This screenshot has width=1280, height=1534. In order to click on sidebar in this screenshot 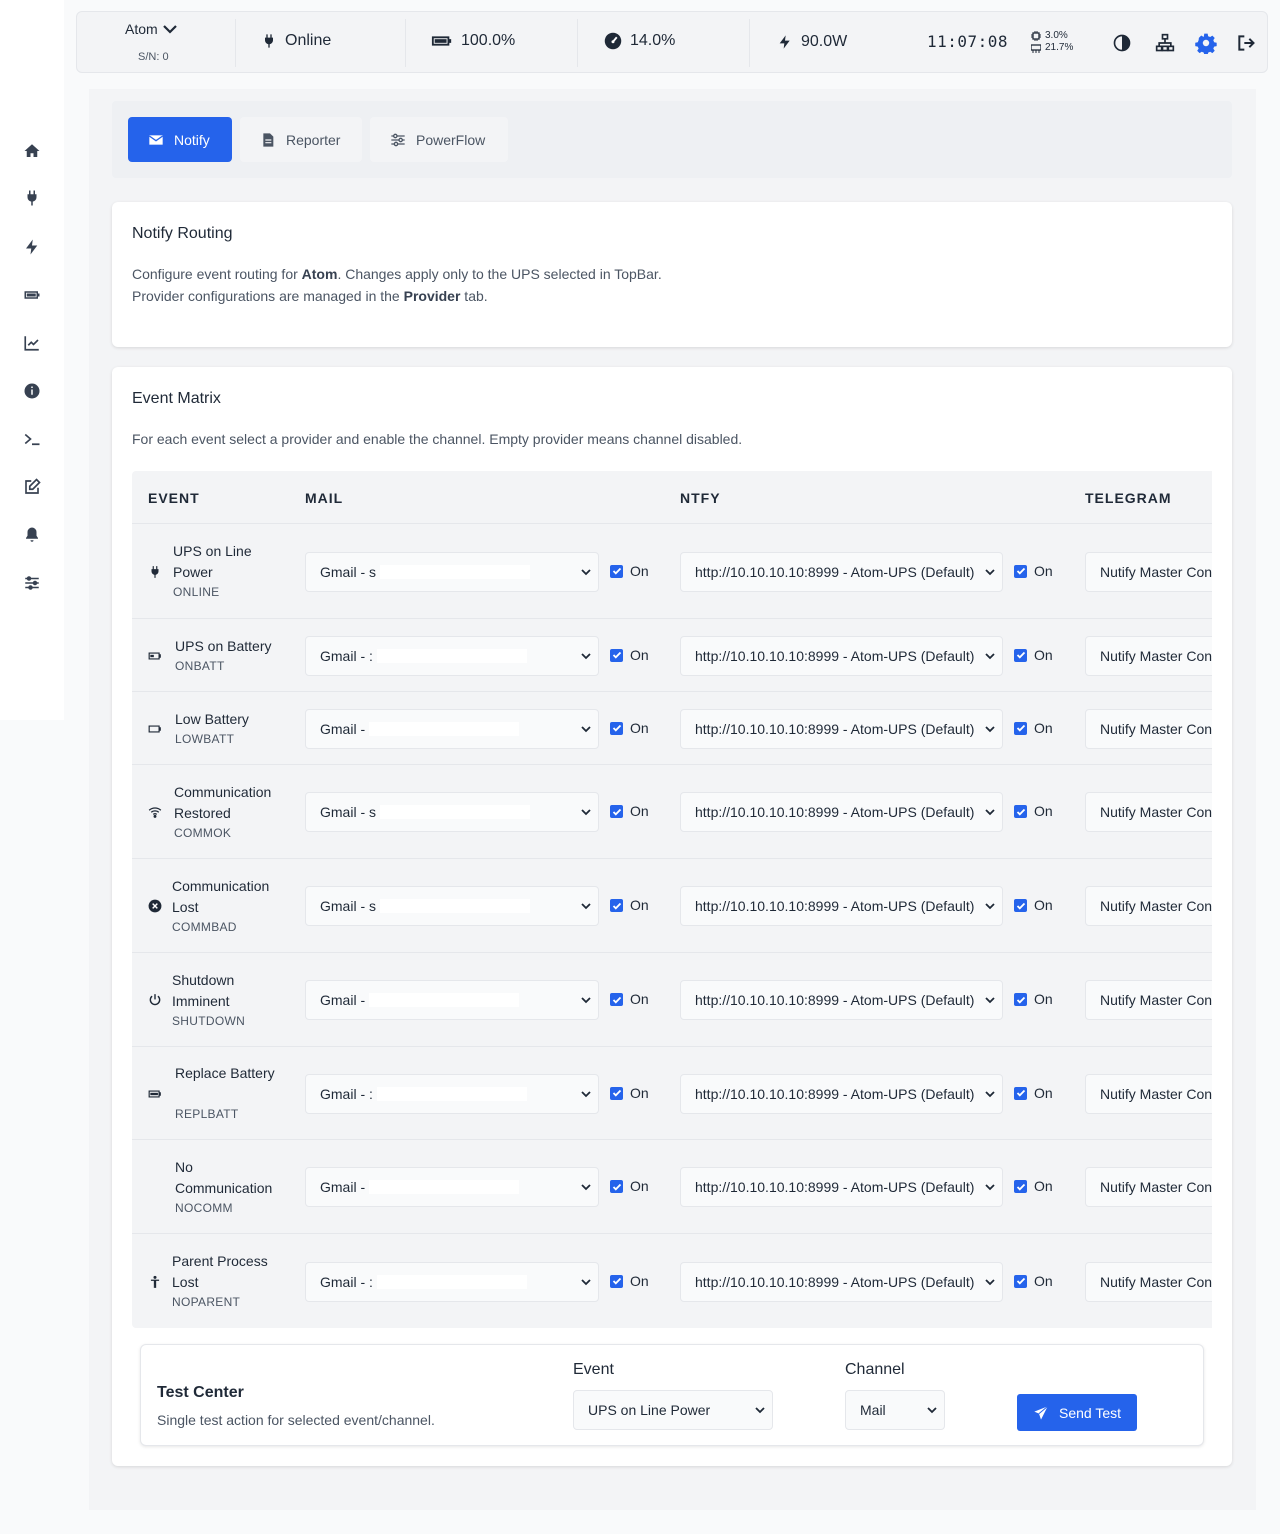, I will do `click(32, 360)`.